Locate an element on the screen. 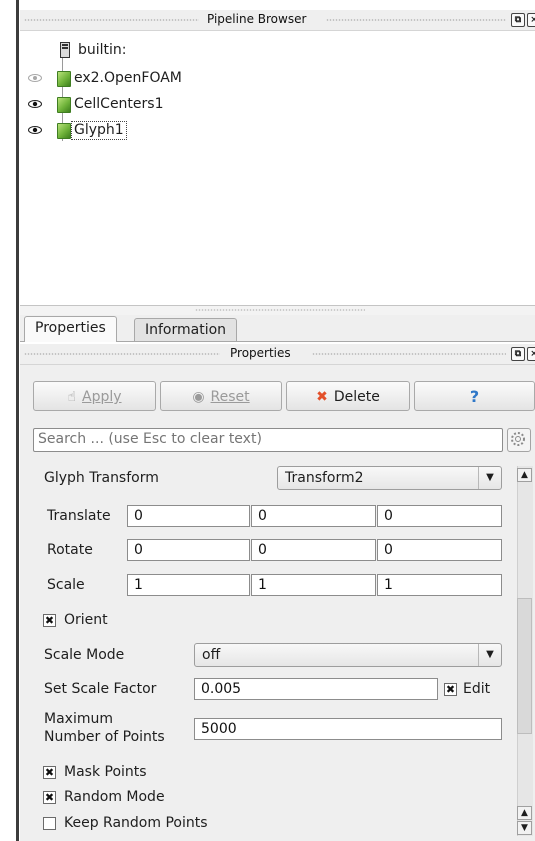 The width and height of the screenshot is (535, 841). keep-random-points-label: Keep Random Points is located at coordinates (136, 823).